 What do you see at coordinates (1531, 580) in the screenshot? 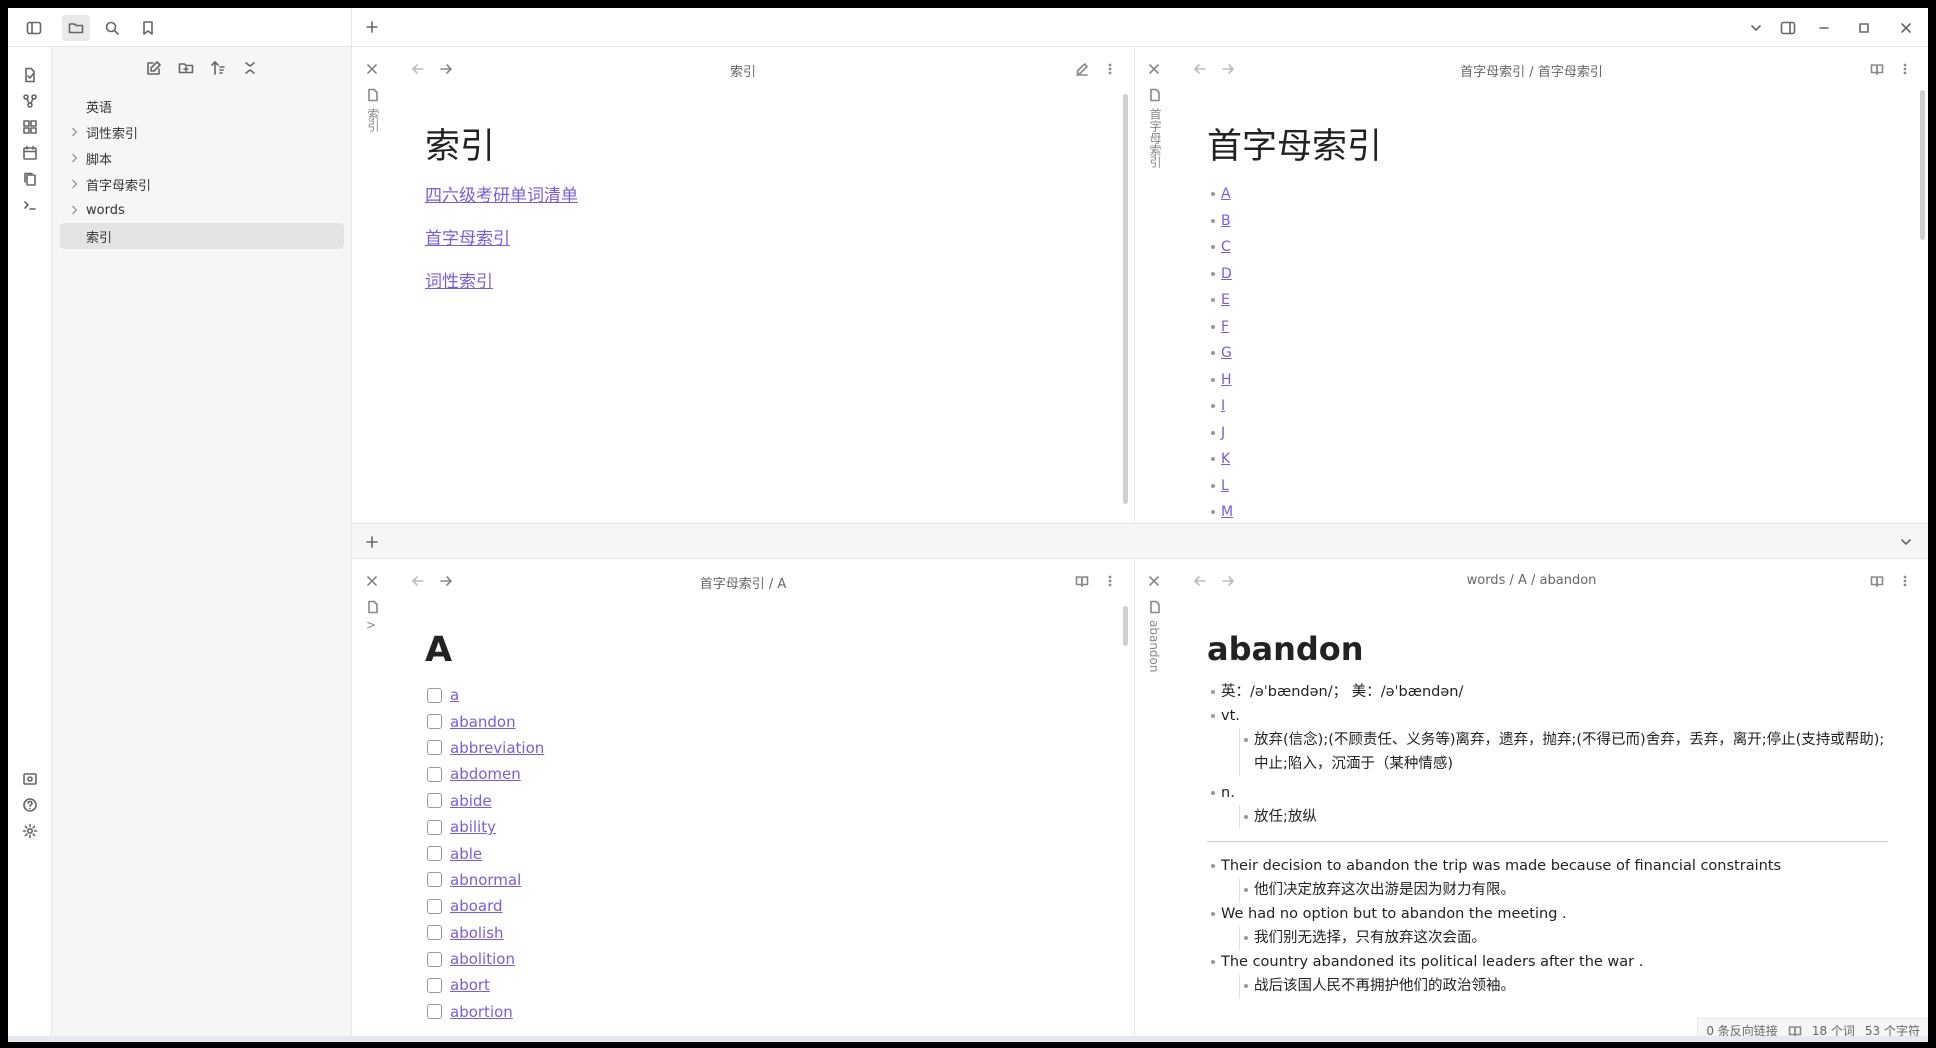
I see `pane-title: words / A / abandon` at bounding box center [1531, 580].